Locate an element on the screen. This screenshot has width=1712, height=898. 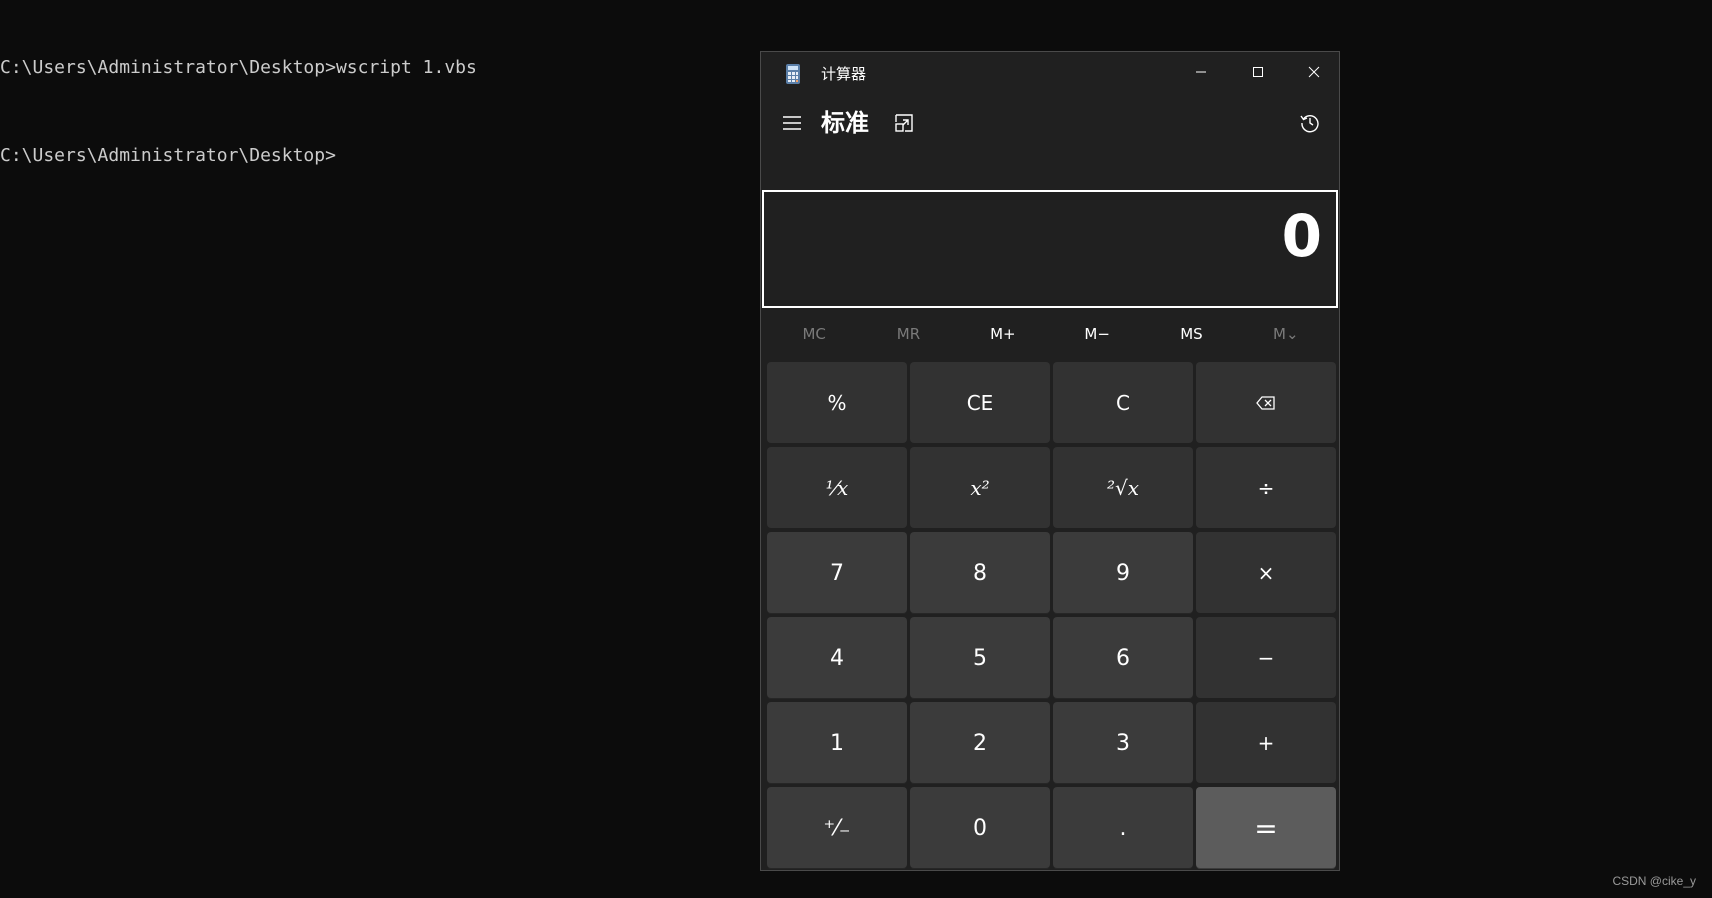
memory-subtract-button: M− is located at coordinates (1097, 334).